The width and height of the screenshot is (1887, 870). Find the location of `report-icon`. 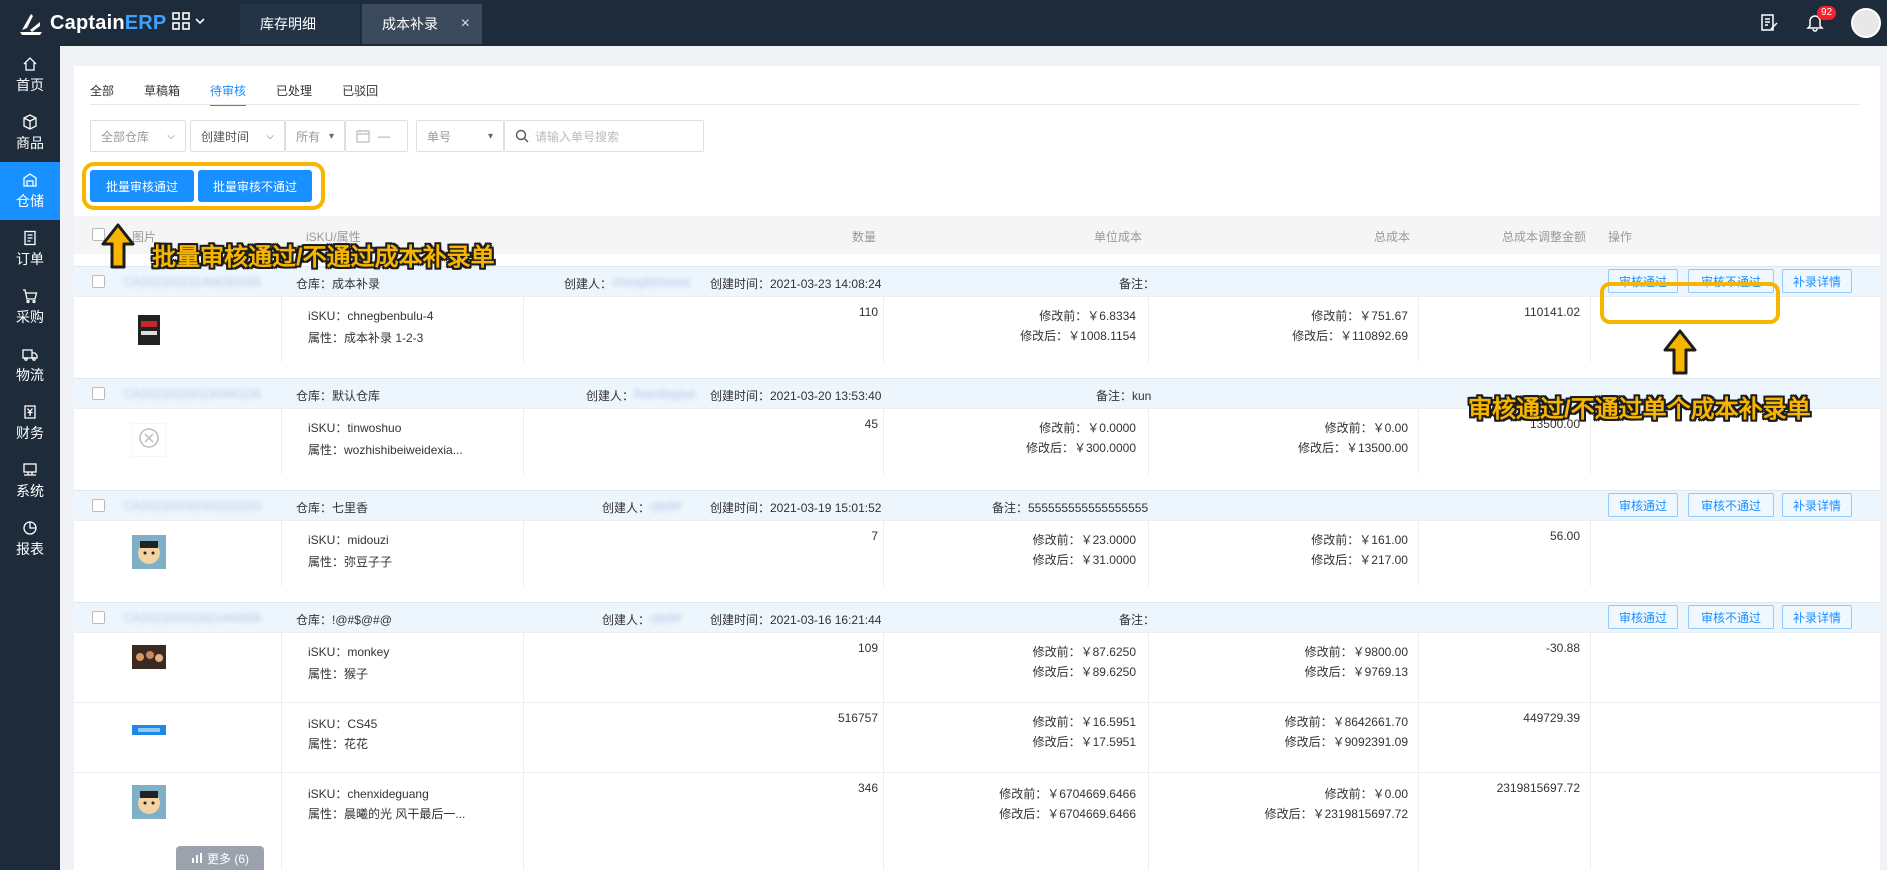

report-icon is located at coordinates (30, 527).